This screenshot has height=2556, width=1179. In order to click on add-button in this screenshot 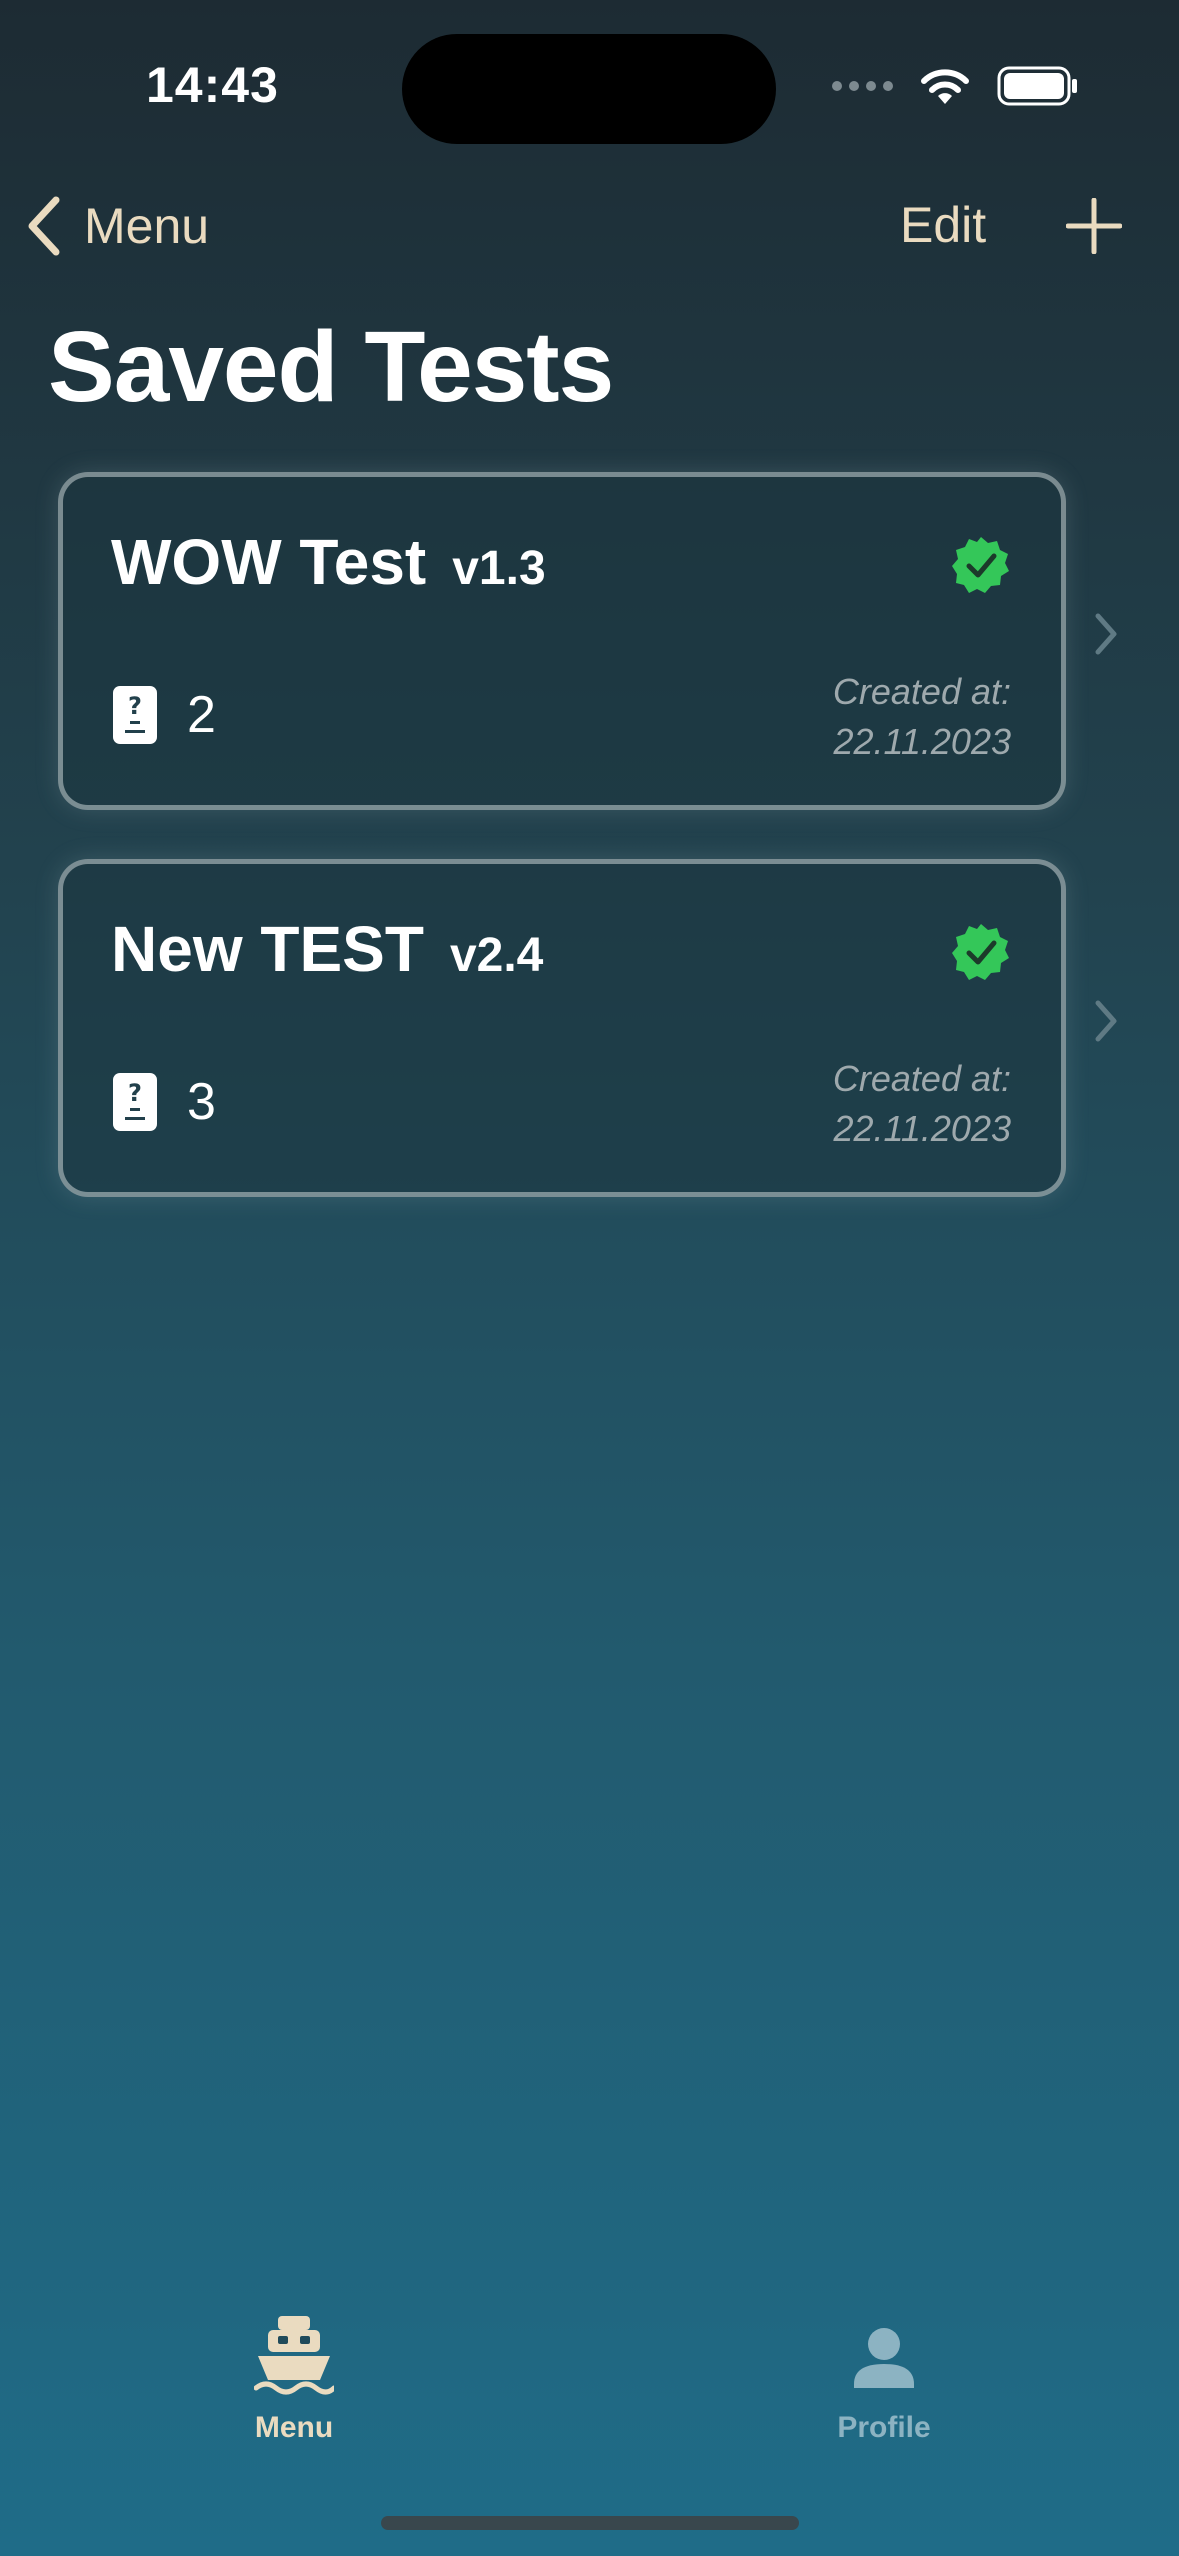, I will do `click(1094, 228)`.